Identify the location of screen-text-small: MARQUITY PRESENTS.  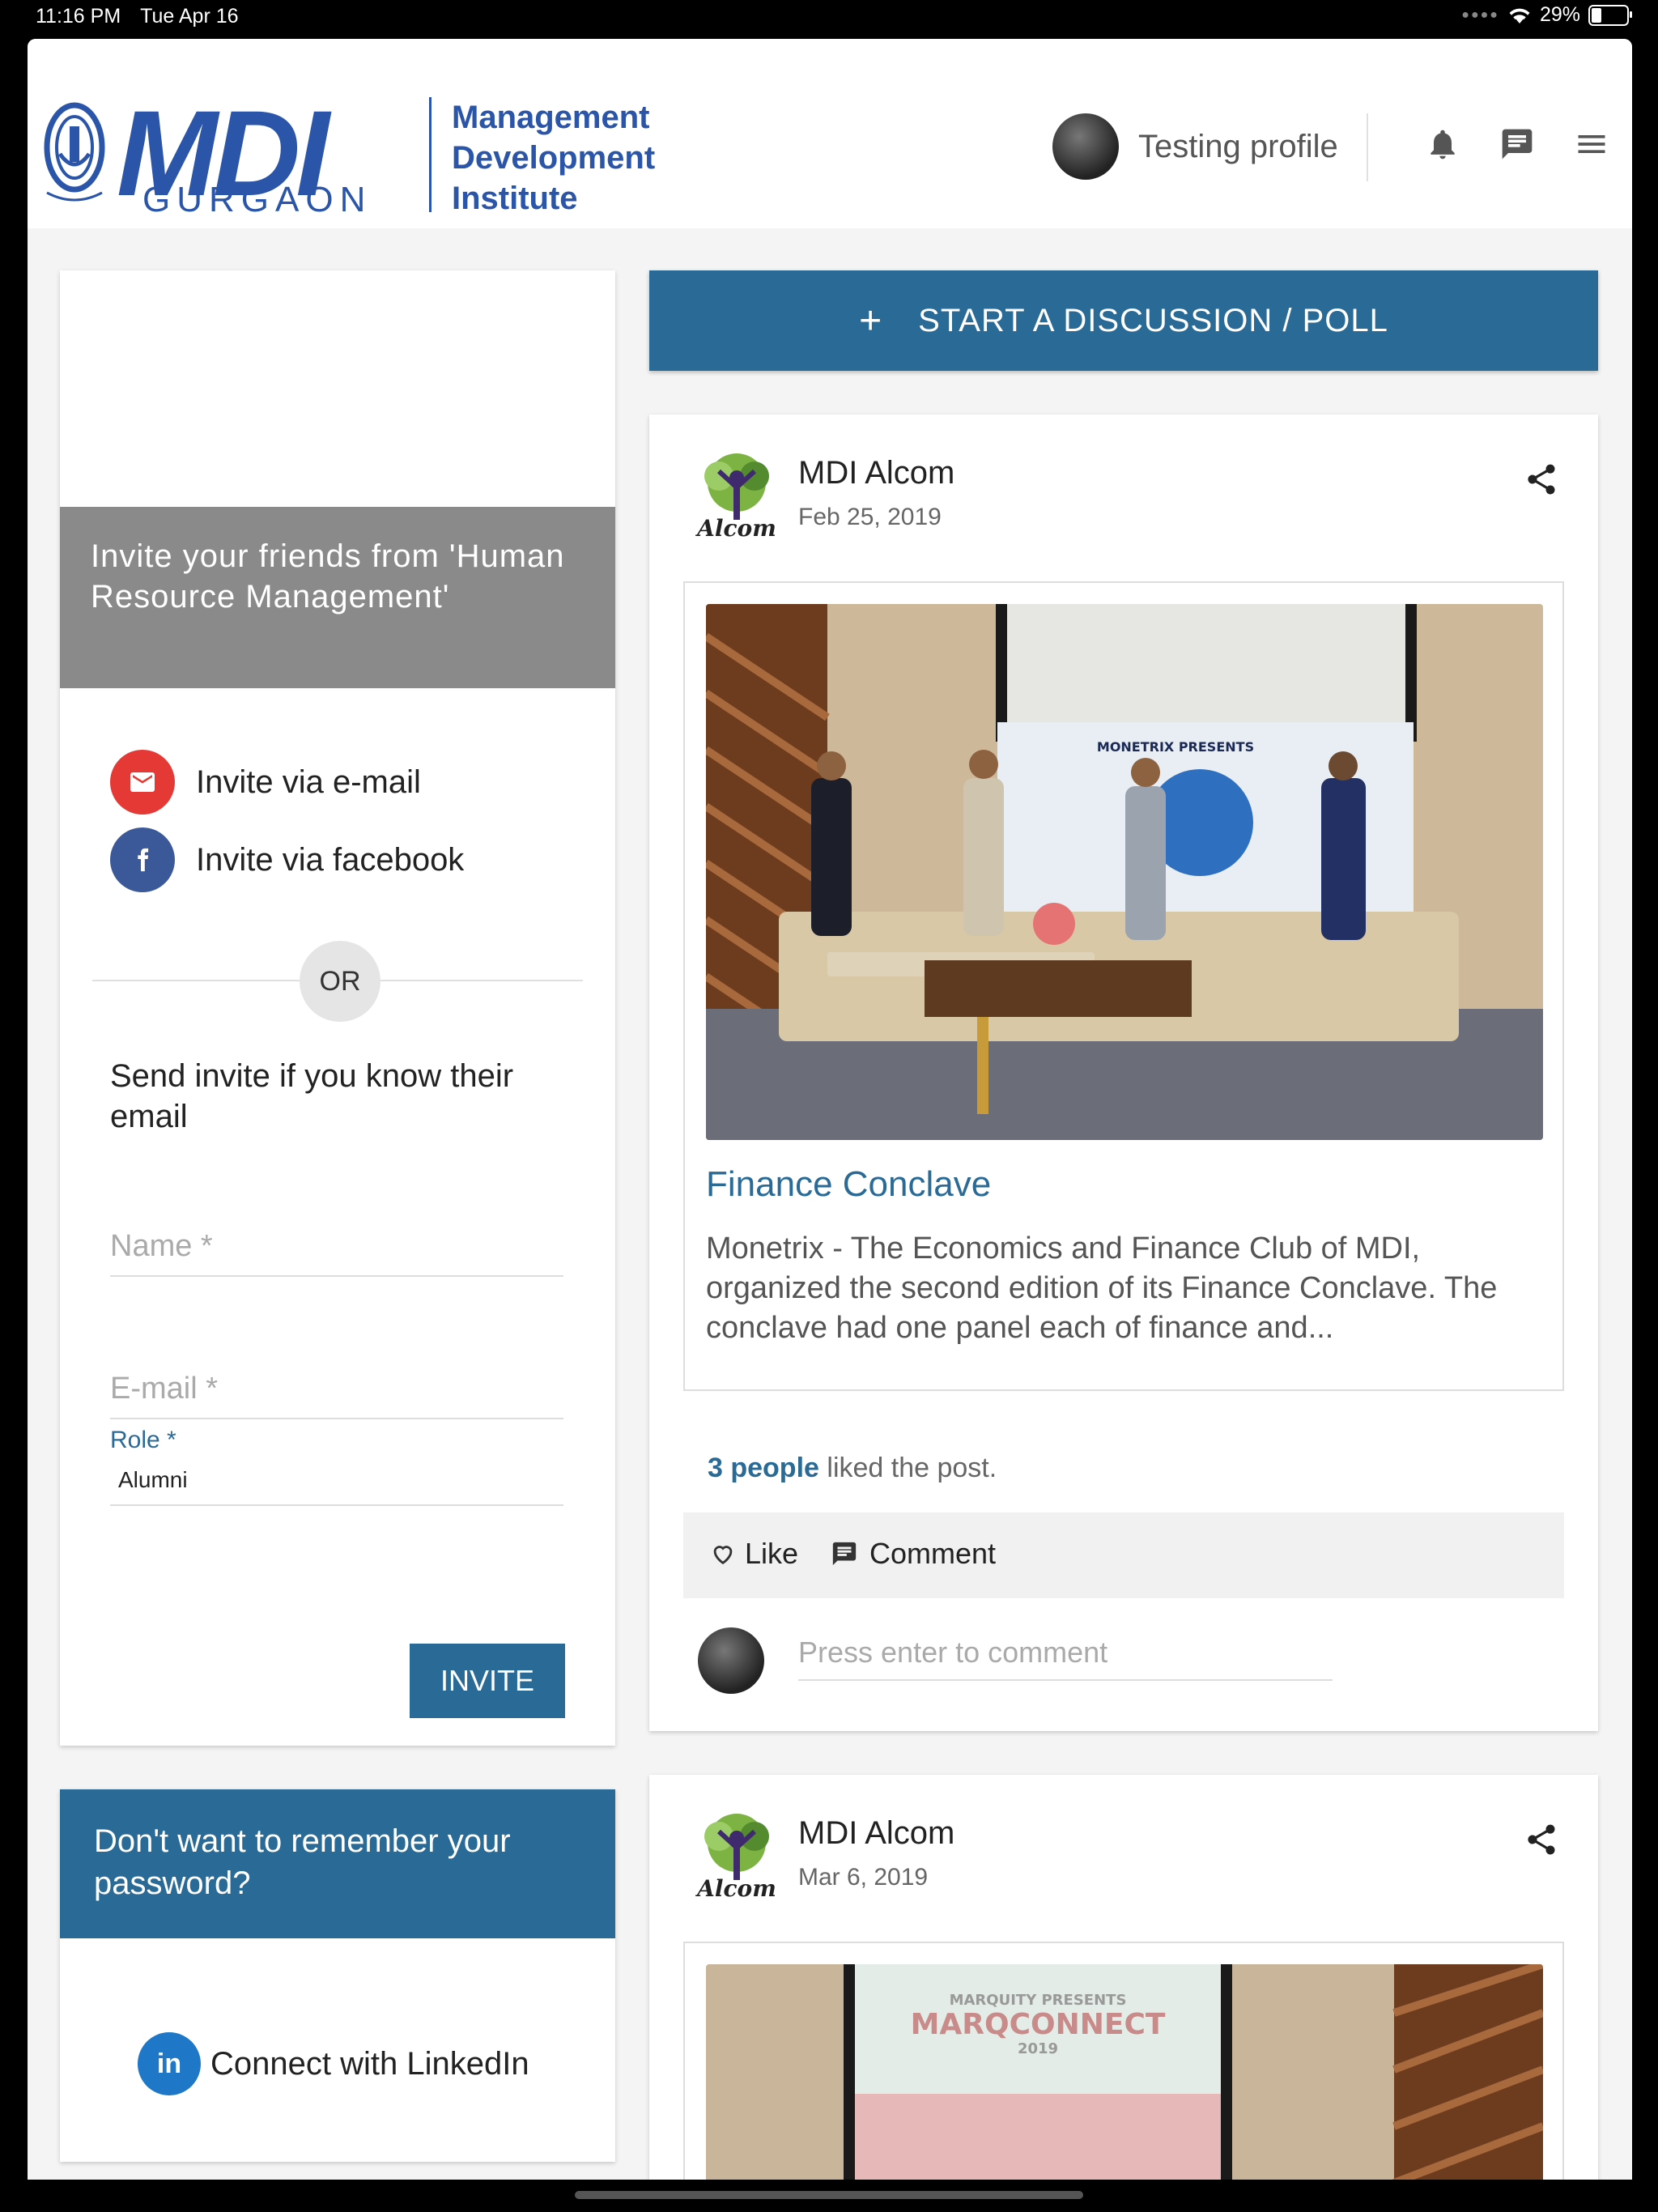
(1038, 2000).